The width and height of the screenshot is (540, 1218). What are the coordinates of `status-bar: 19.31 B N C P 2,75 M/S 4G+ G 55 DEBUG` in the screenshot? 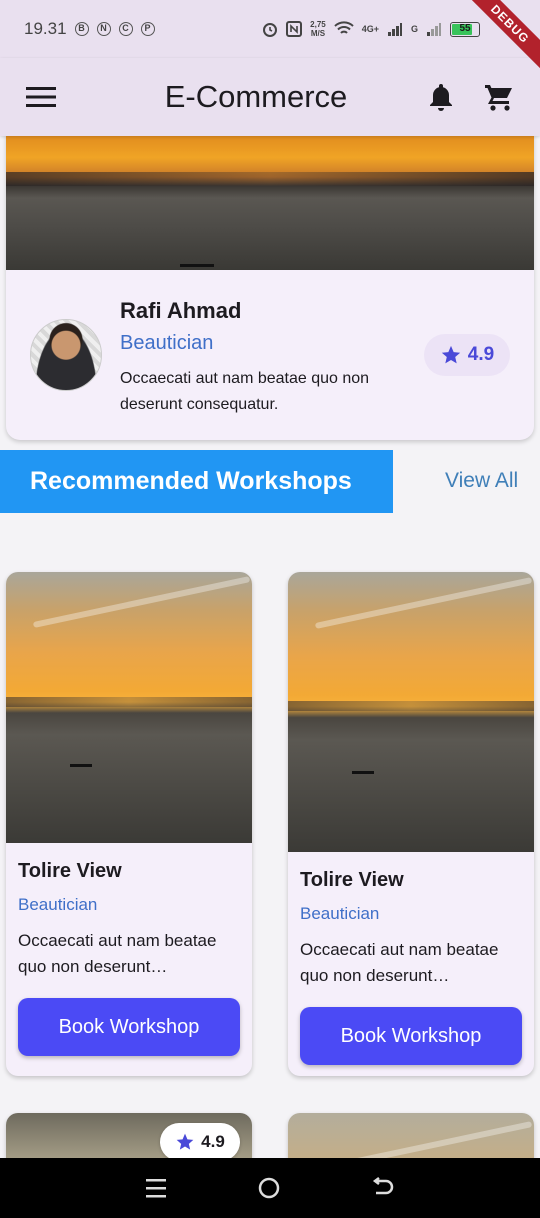 It's located at (270, 37).